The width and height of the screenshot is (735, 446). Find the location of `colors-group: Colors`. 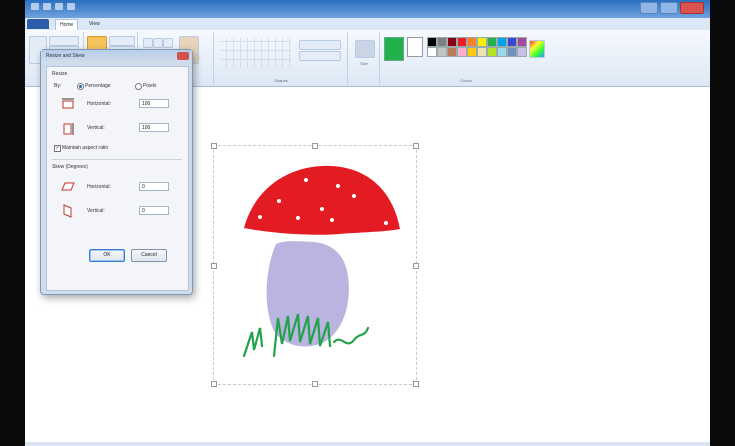

colors-group: Colors is located at coordinates (466, 58).